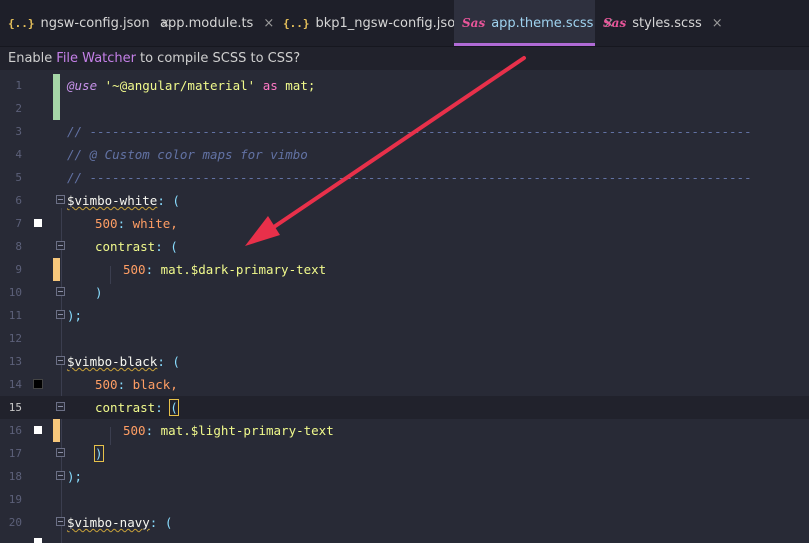  What do you see at coordinates (99, 453) in the screenshot?
I see `matched-bracket: )` at bounding box center [99, 453].